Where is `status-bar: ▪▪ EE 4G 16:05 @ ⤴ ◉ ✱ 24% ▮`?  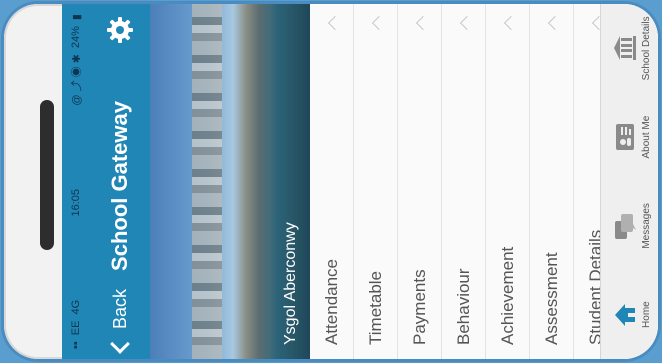 status-bar: ▪▪ EE 4G 16:05 @ ⤴ ◉ ✱ 24% ▮ is located at coordinates (76, 181).